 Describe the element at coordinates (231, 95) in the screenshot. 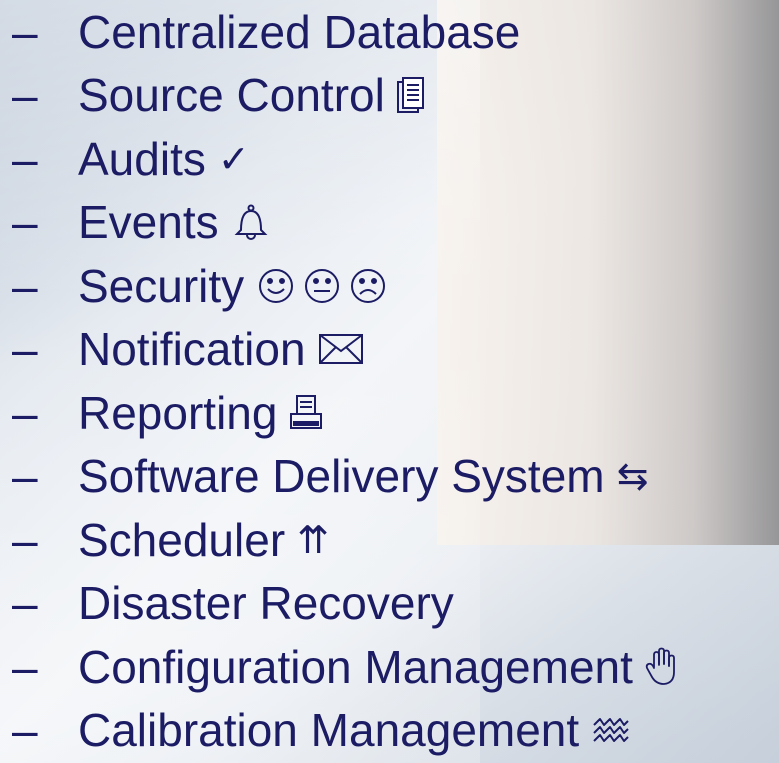

I see `item-label: Source Control` at that location.